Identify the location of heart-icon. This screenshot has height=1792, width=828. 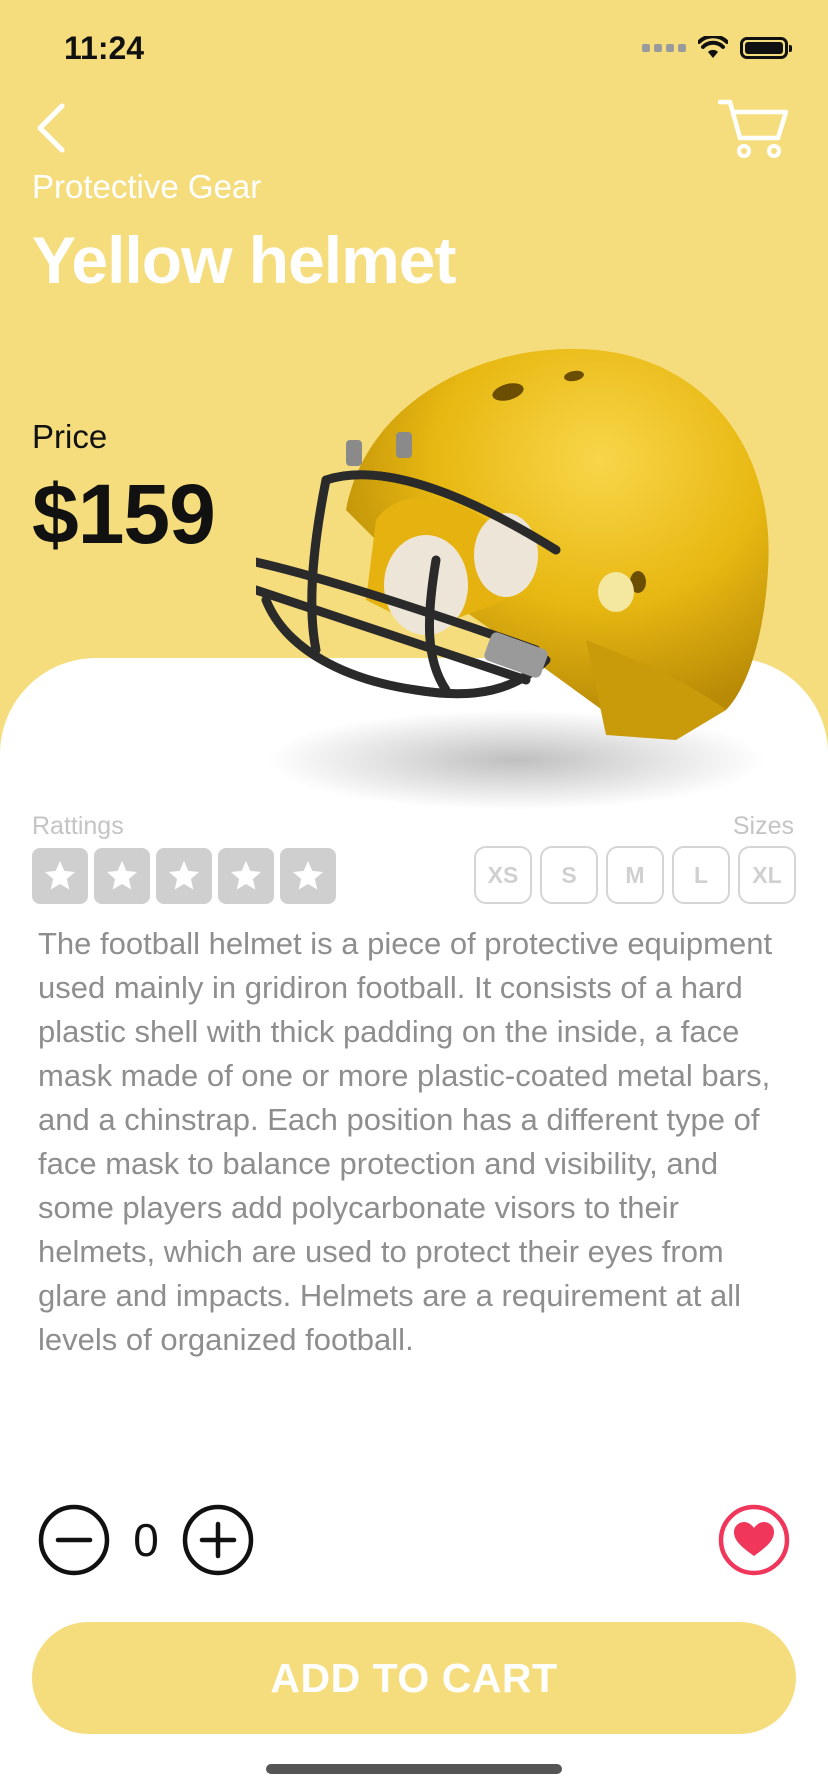
(754, 1539).